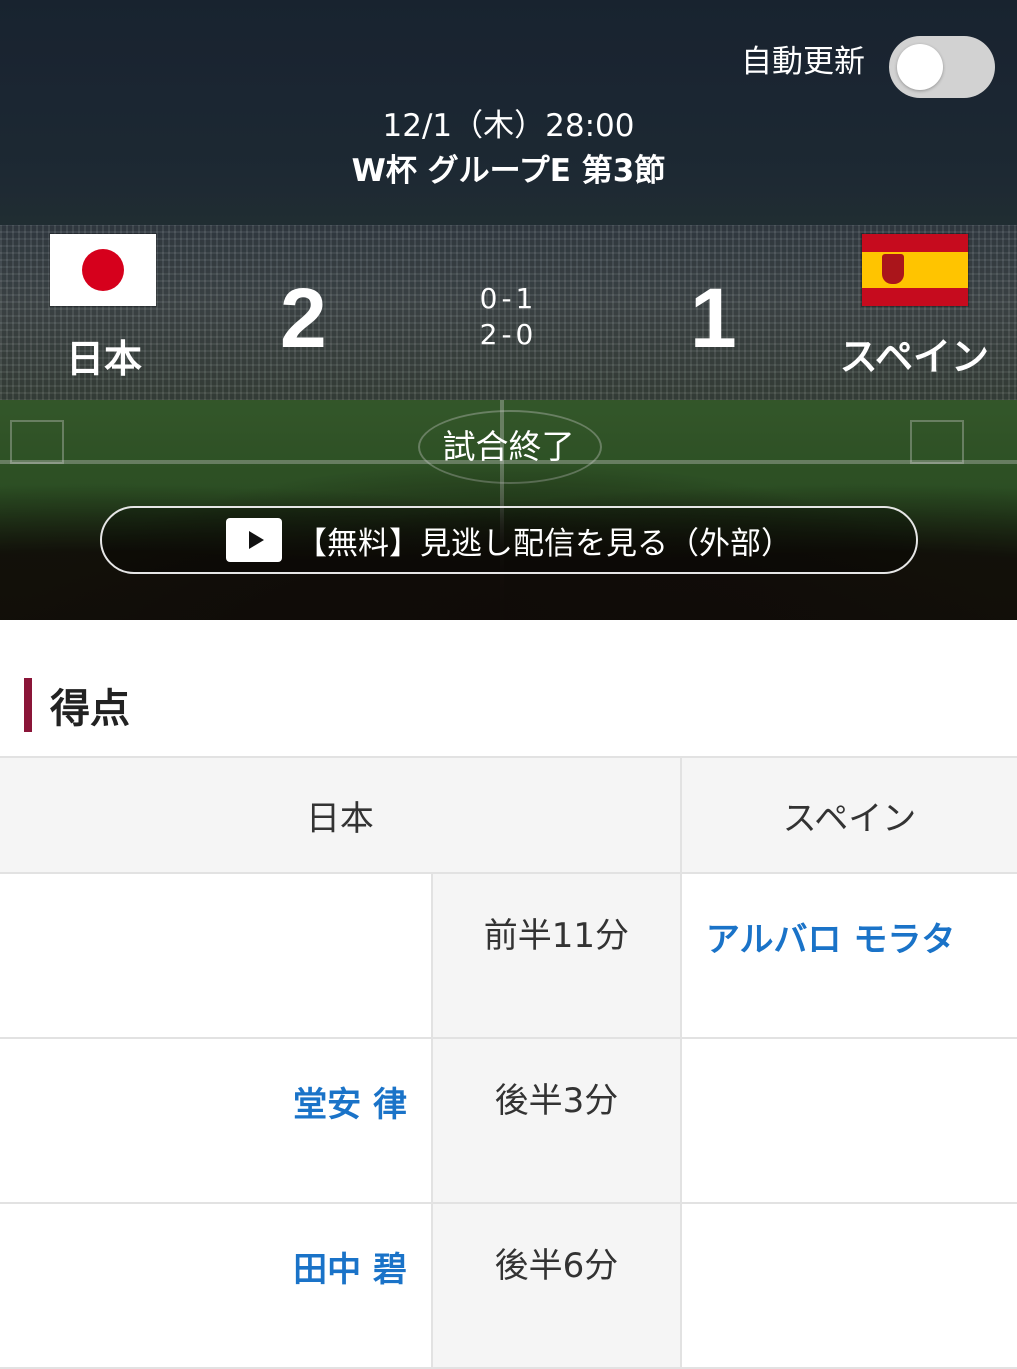 The height and width of the screenshot is (1369, 1017). What do you see at coordinates (508, 334) in the screenshot?
I see `second-half-score: 2-0` at bounding box center [508, 334].